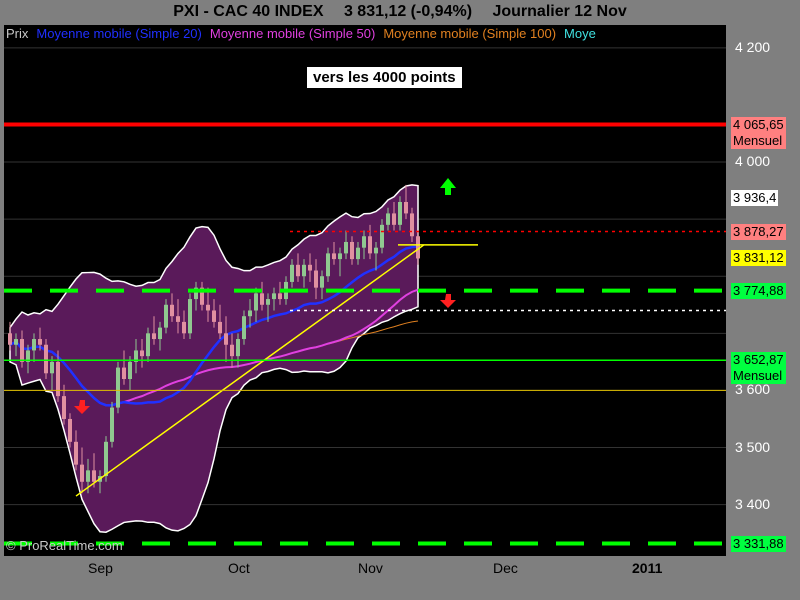 The width and height of the screenshot is (800, 600). Describe the element at coordinates (292, 33) in the screenshot. I see `legend-item-2: Moyenne mobile (Simple 50)` at that location.